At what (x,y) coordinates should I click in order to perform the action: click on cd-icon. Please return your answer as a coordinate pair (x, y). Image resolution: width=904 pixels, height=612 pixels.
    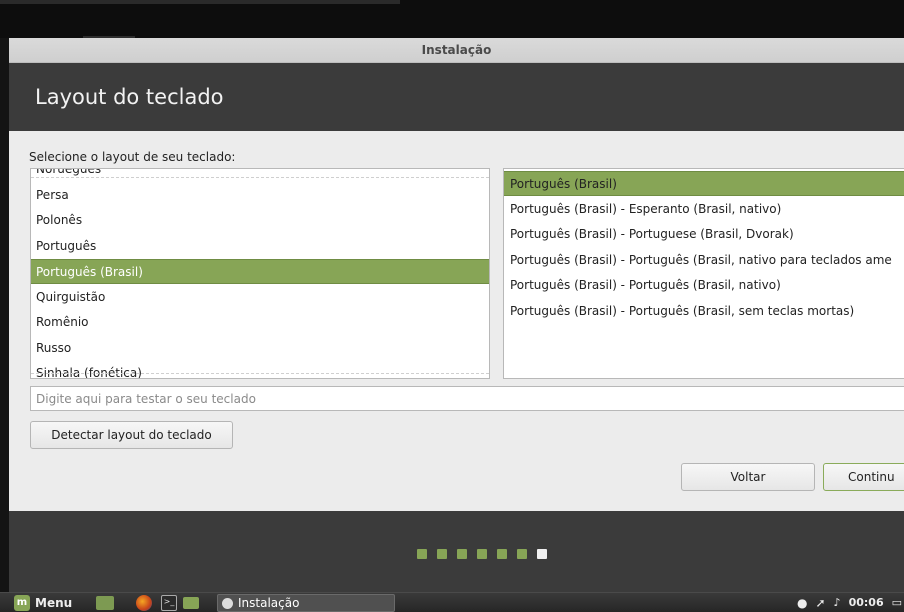
    Looking at the image, I should click on (227, 603).